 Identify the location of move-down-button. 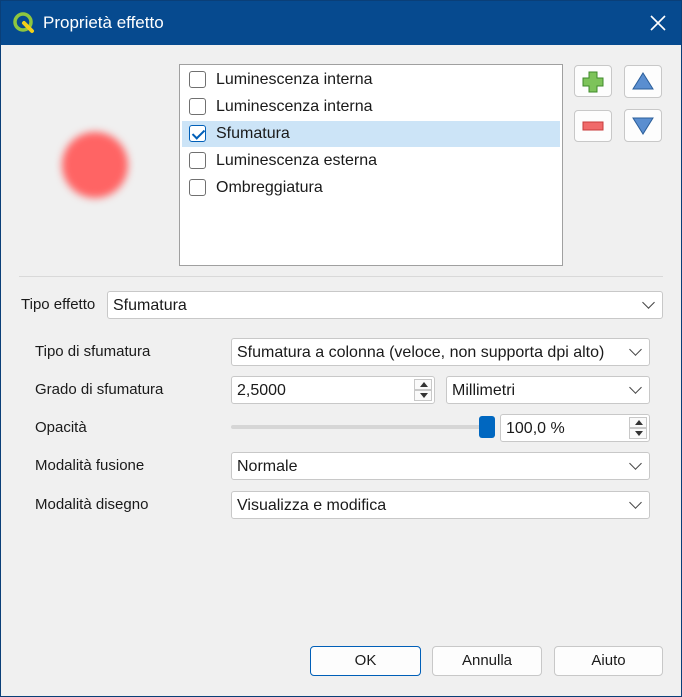
(643, 125).